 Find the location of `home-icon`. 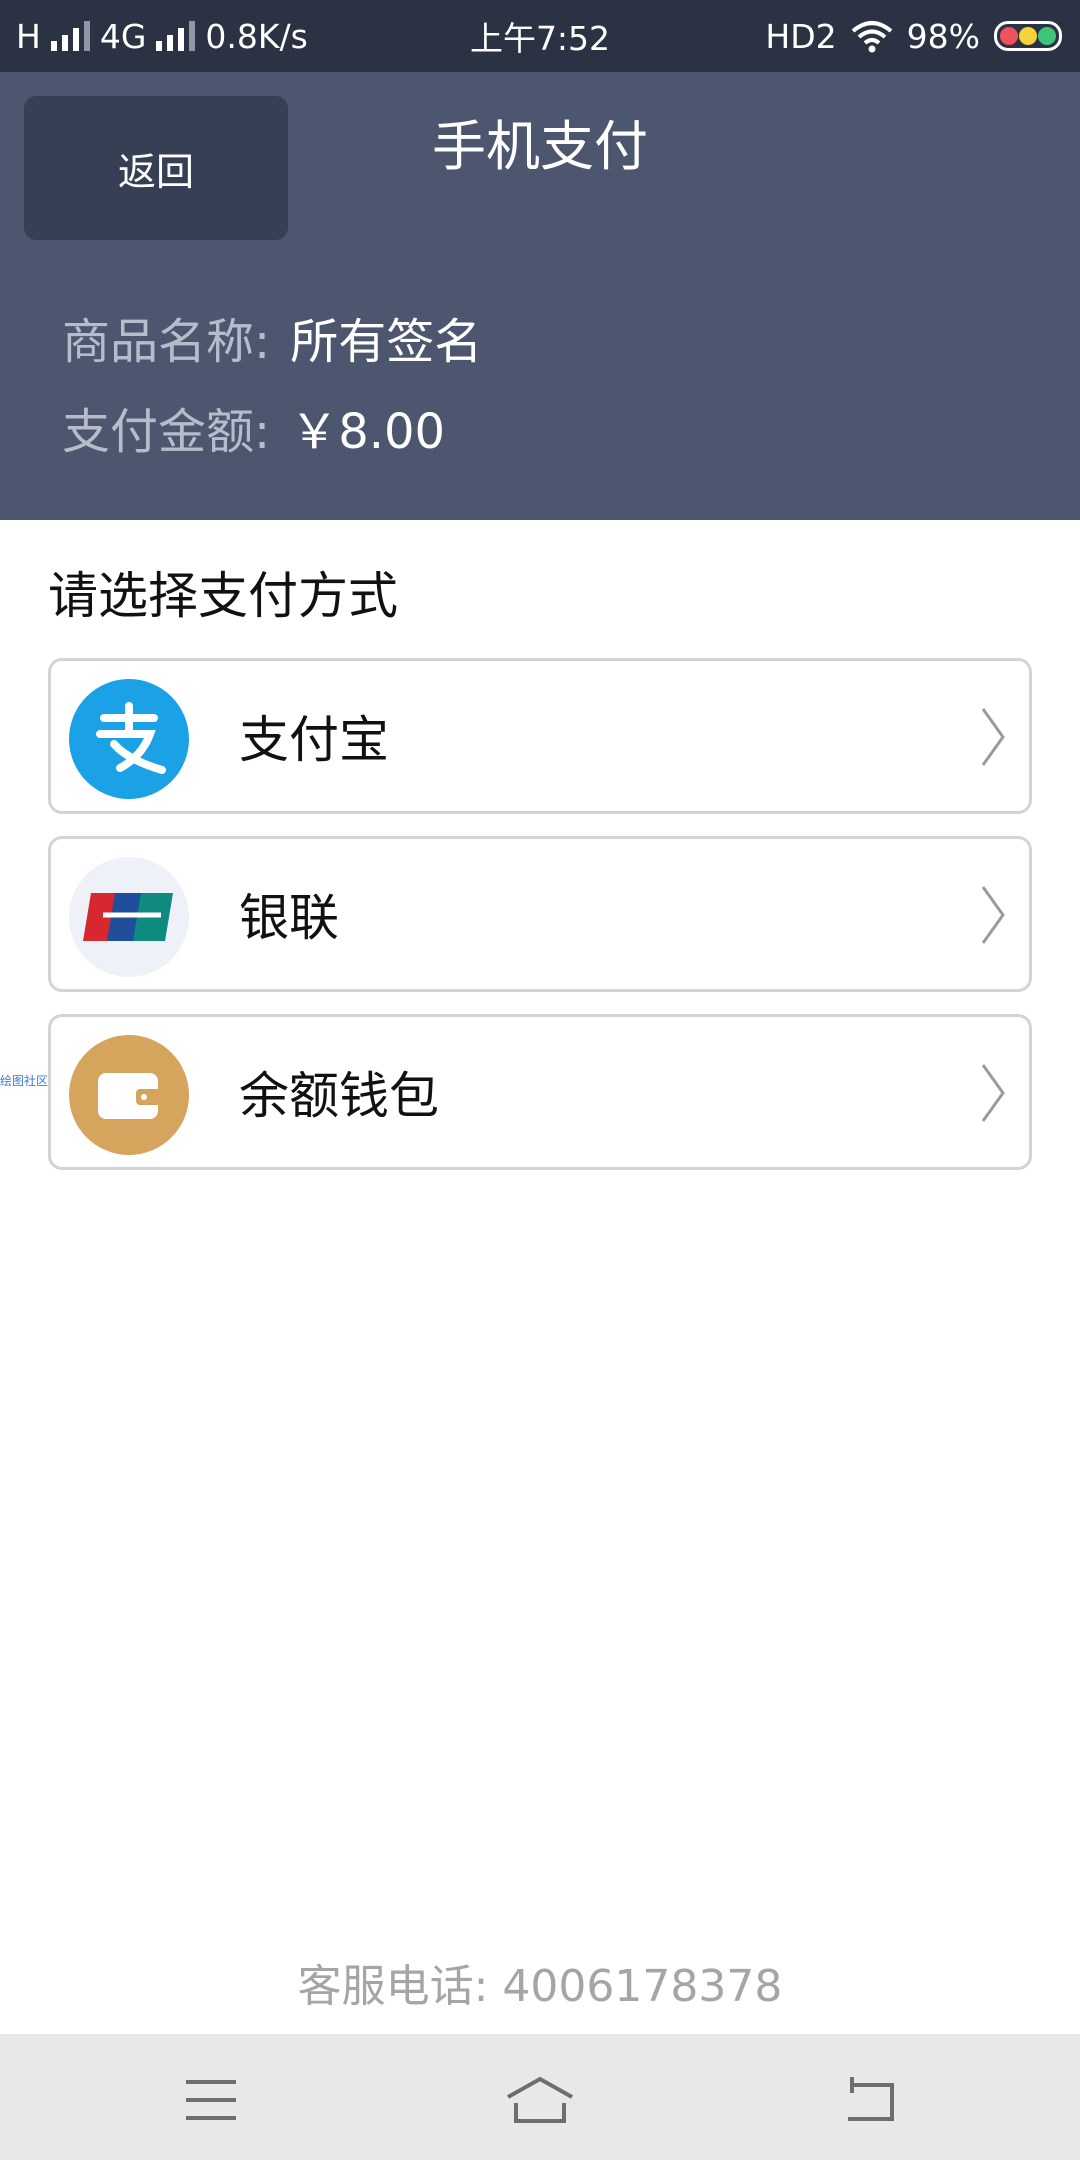

home-icon is located at coordinates (540, 2100).